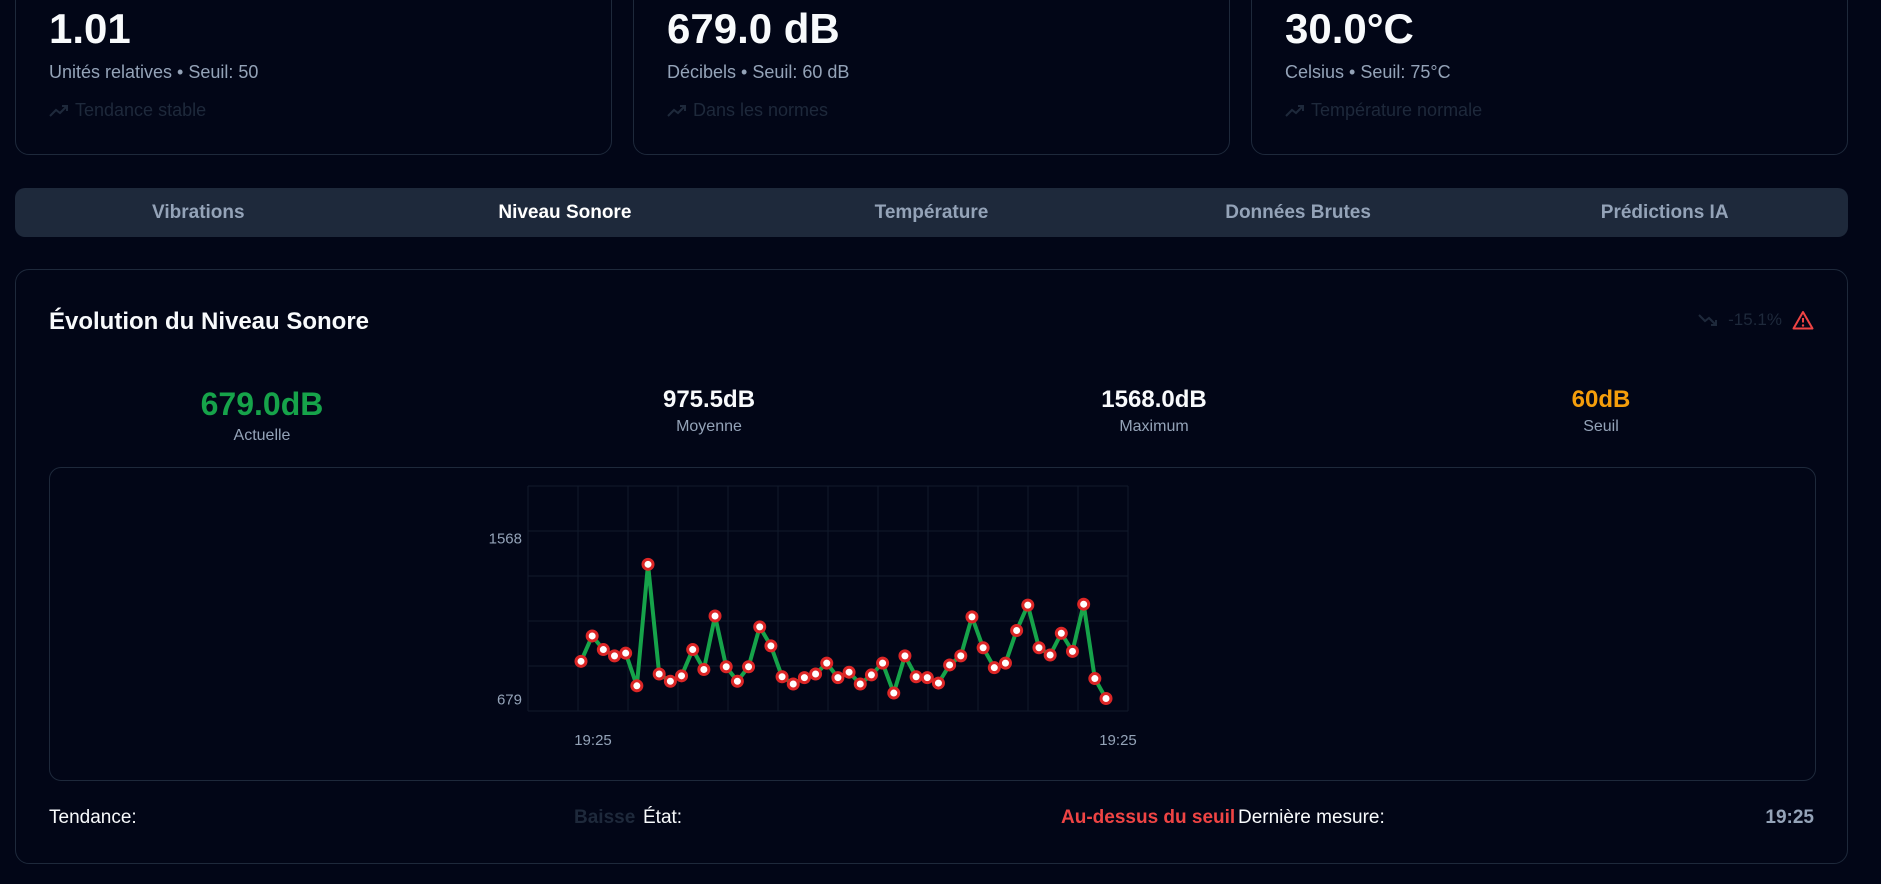  I want to click on stat-threshold: 60dB Seuil, so click(1601, 411).